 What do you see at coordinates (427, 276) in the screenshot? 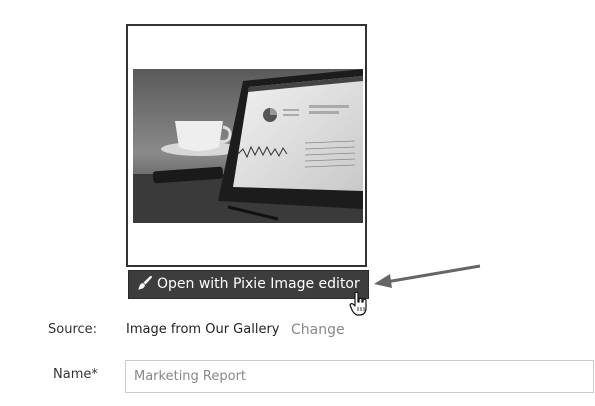
I see `pointer-arrow-icon` at bounding box center [427, 276].